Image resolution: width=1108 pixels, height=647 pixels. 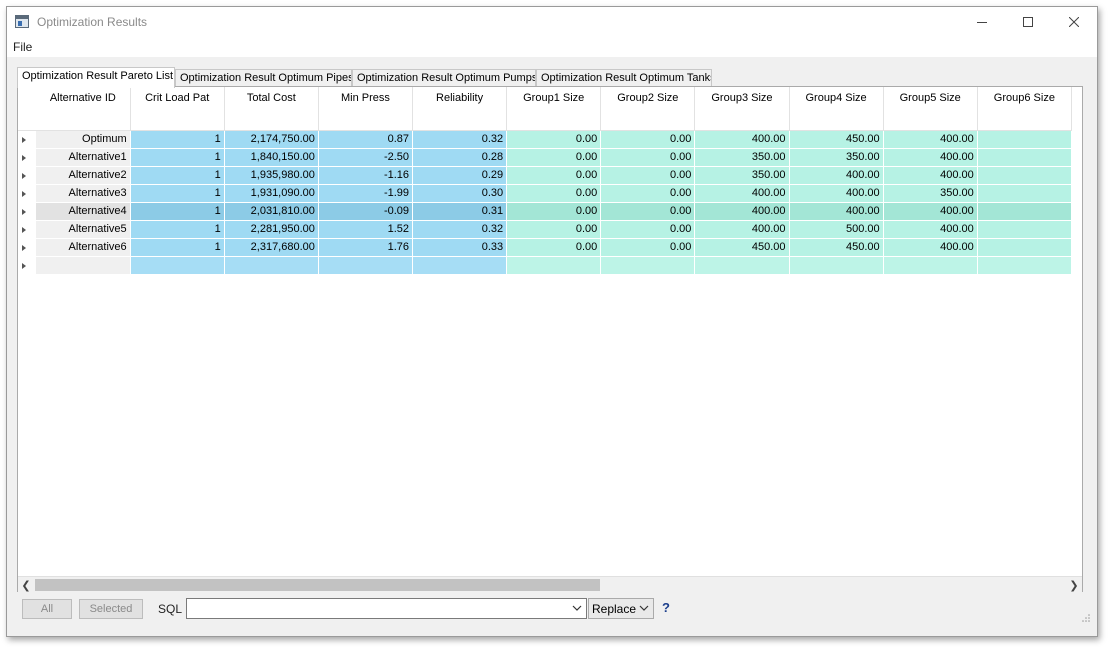 I want to click on cell-total-cost: 1,935,980.00, so click(x=271, y=175).